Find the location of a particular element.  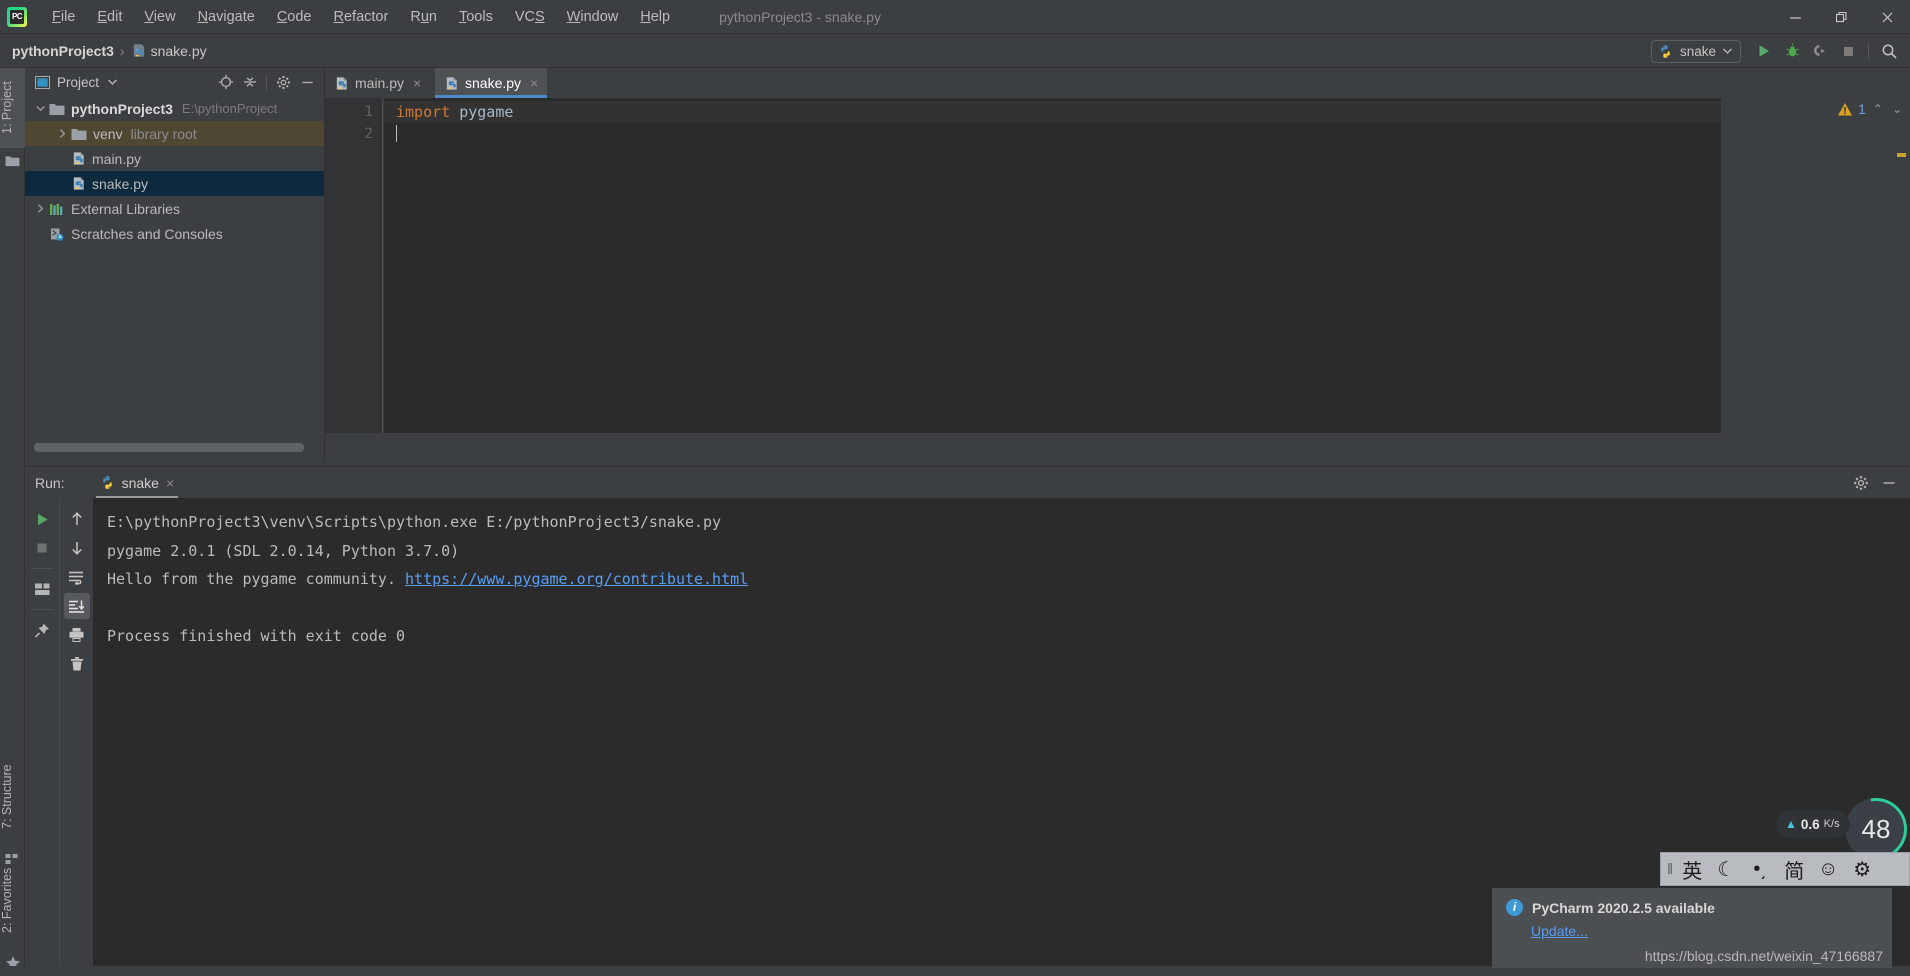

close-icon is located at coordinates (1887, 17).